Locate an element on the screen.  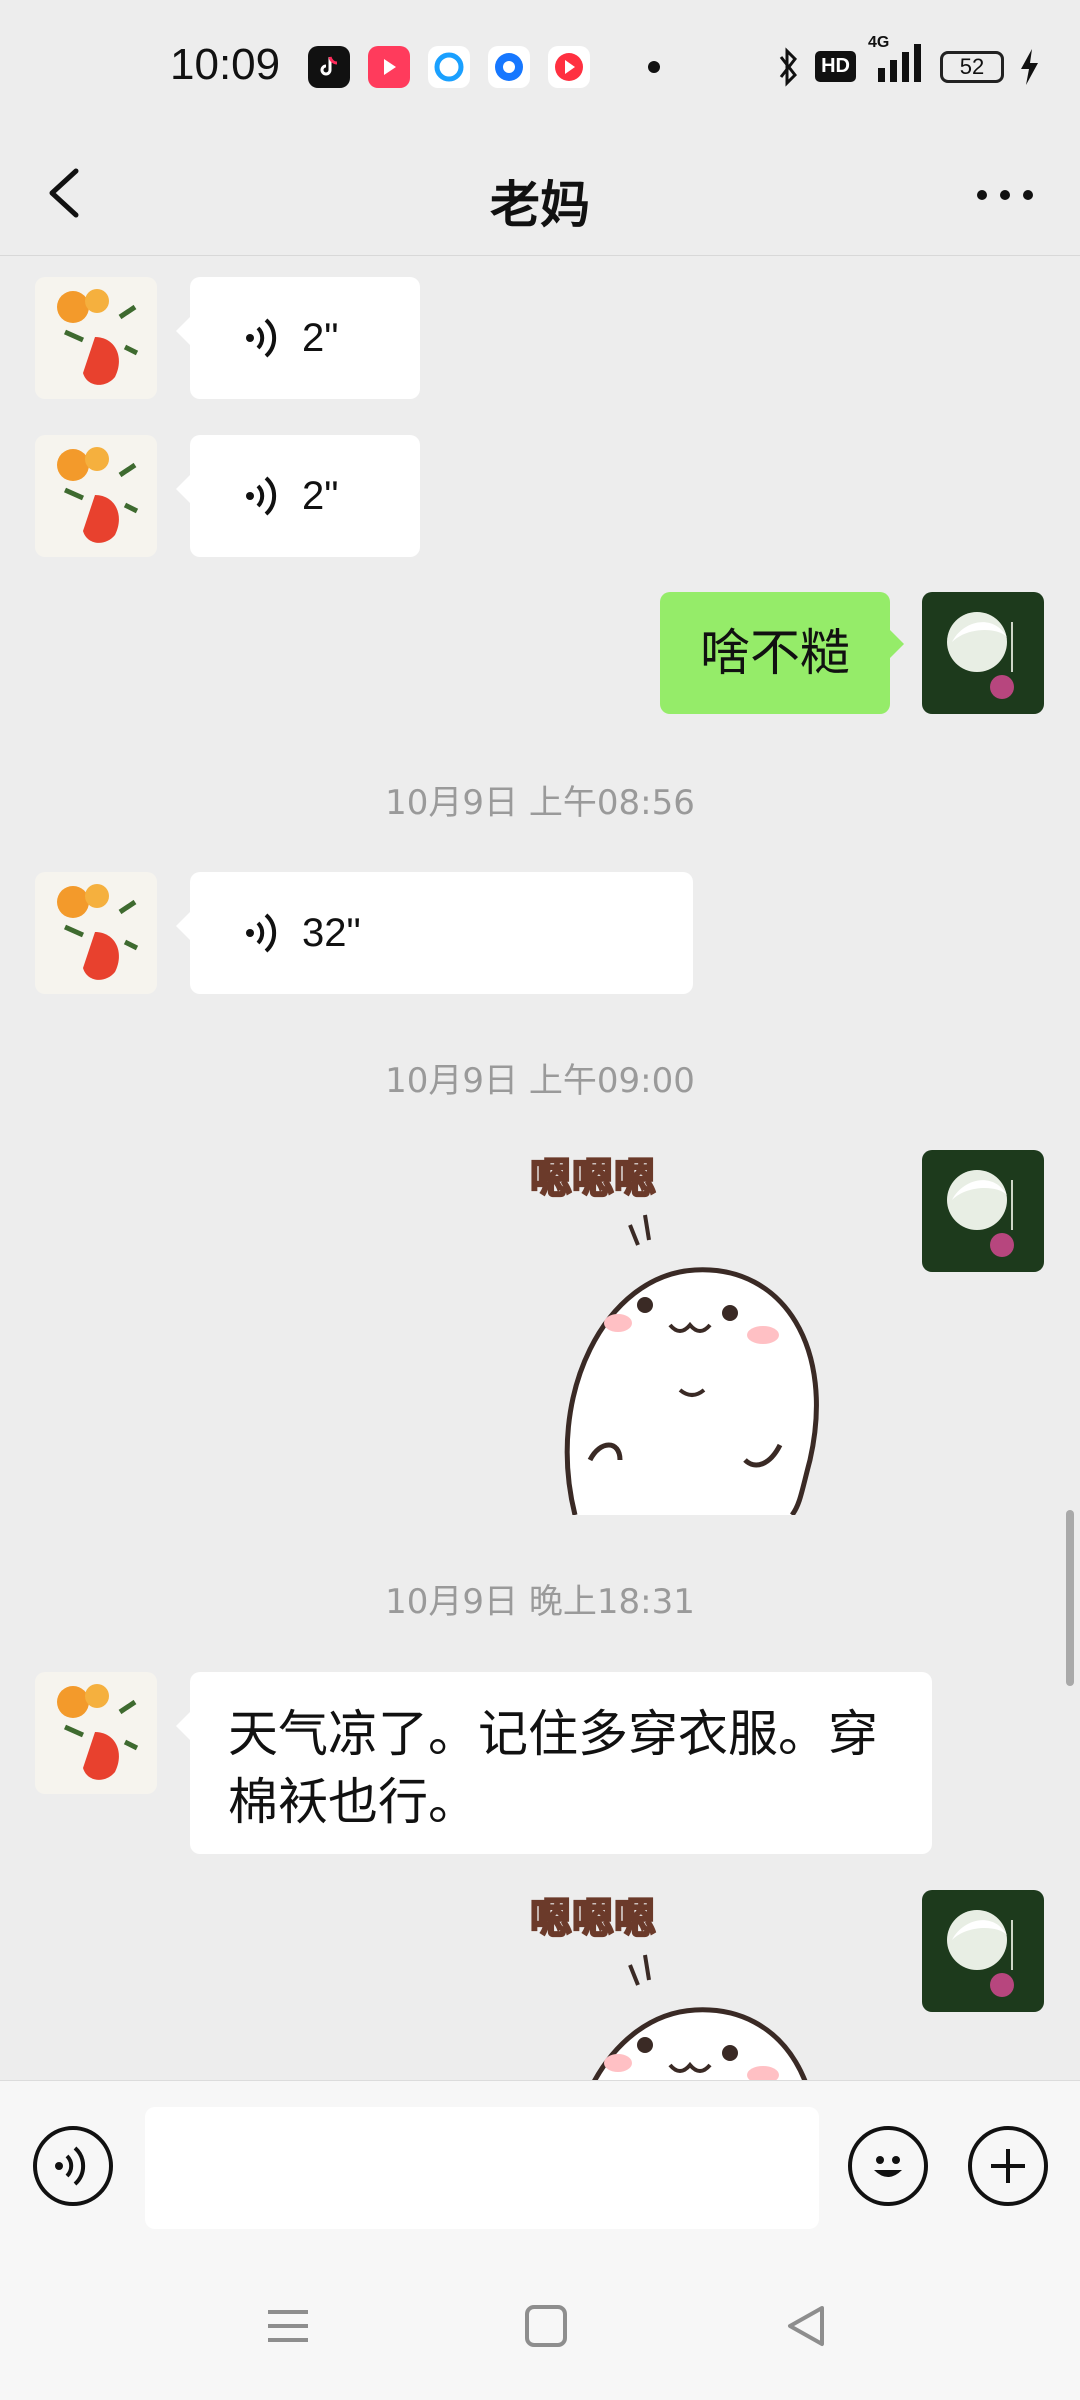
status-bar: 10:09 HD 4G 52 is located at coordinates (540, 67).